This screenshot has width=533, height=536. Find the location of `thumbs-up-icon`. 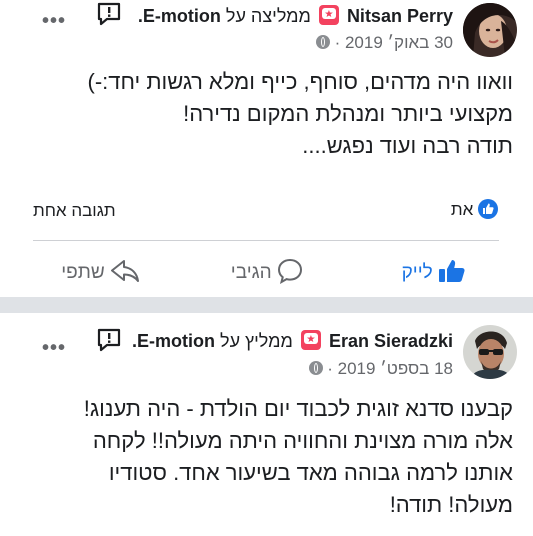

thumbs-up-icon is located at coordinates (452, 271).